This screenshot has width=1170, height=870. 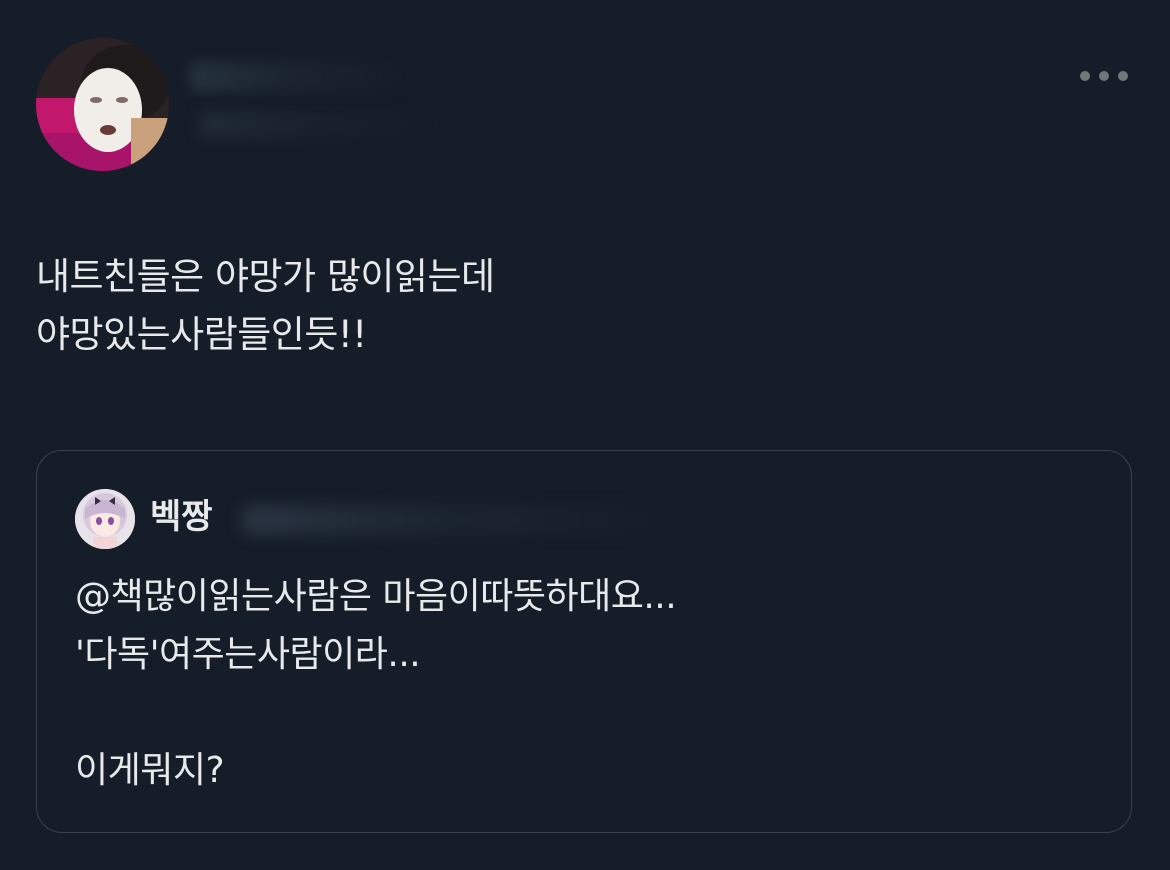 I want to click on author-name-redacted, so click(x=295, y=77).